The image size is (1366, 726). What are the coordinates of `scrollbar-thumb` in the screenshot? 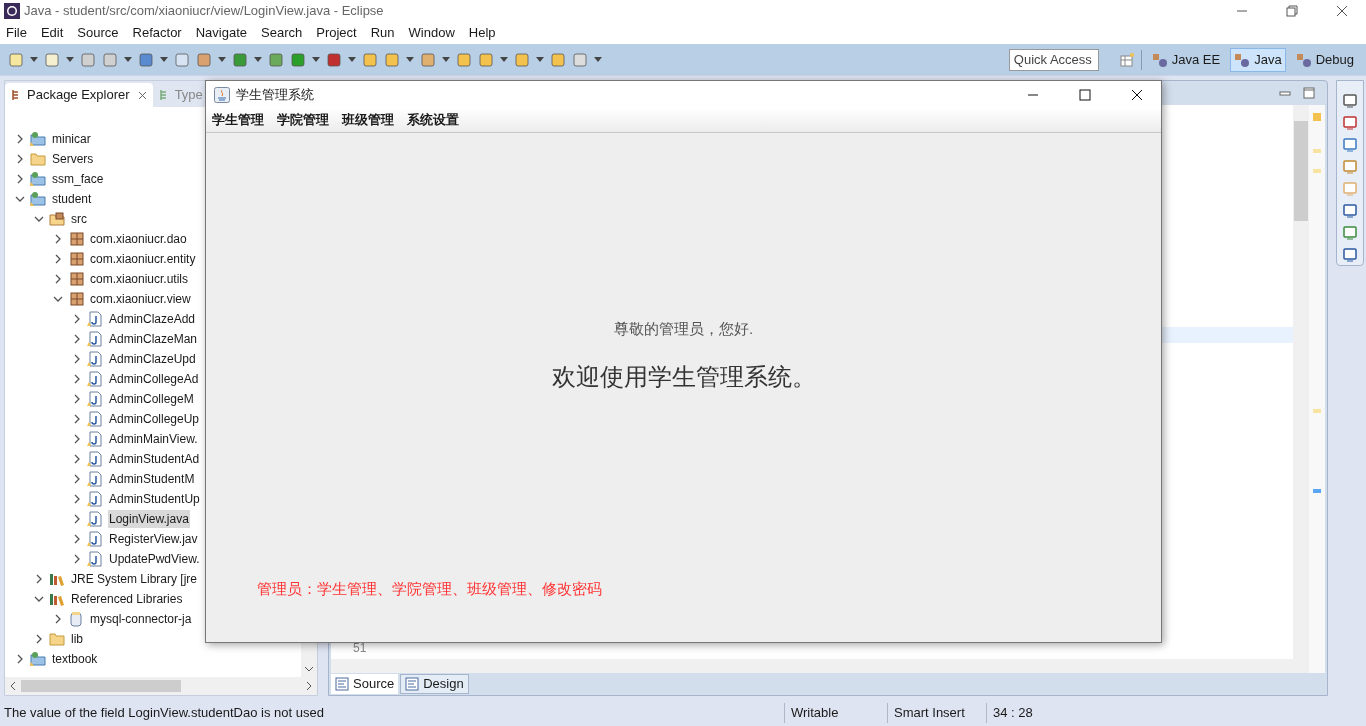 It's located at (1301, 171).